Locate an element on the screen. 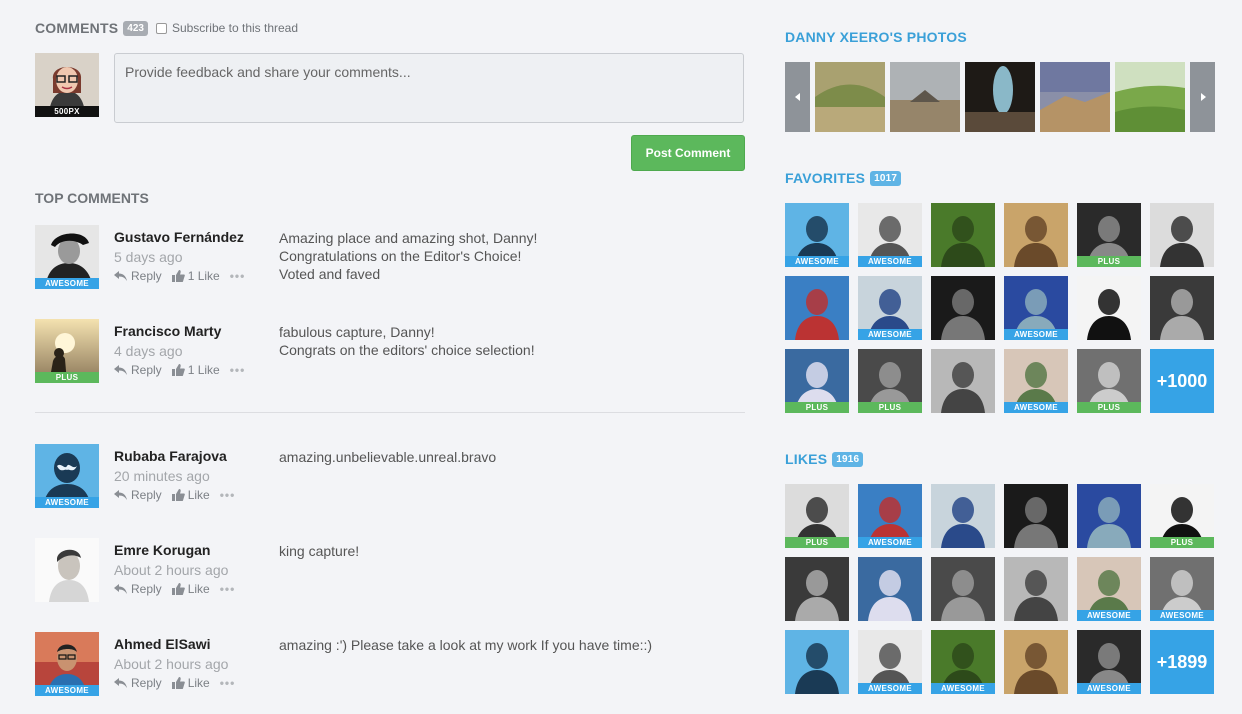  like-label: Like is located at coordinates (198, 683).